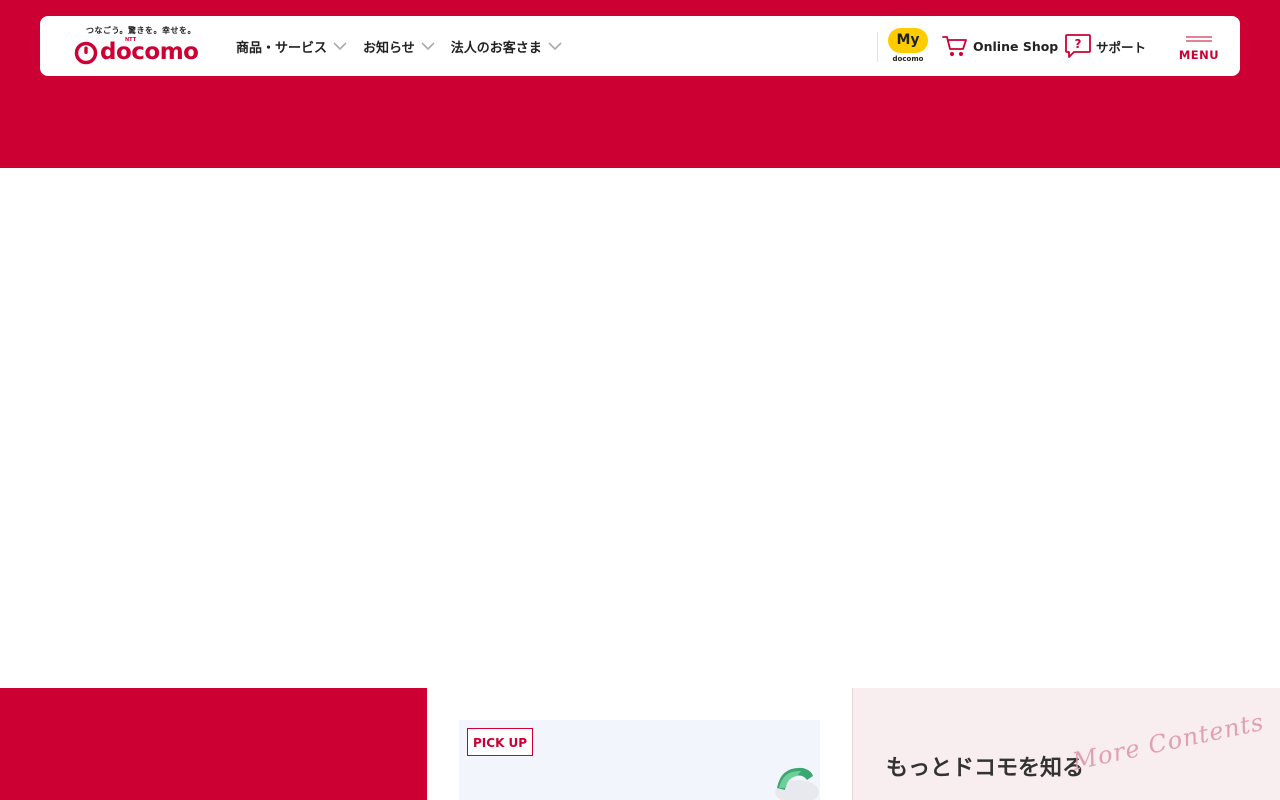 The height and width of the screenshot is (800, 1280). I want to click on help-bubble-icon: ?, so click(1078, 46).